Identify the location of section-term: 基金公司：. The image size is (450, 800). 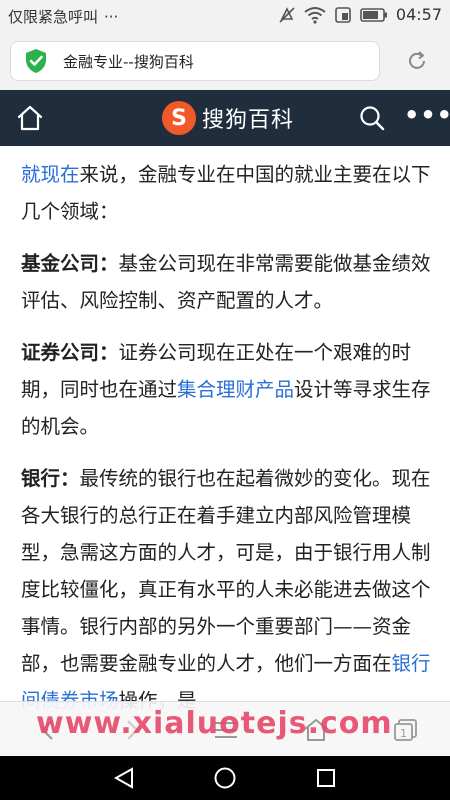
(70, 263).